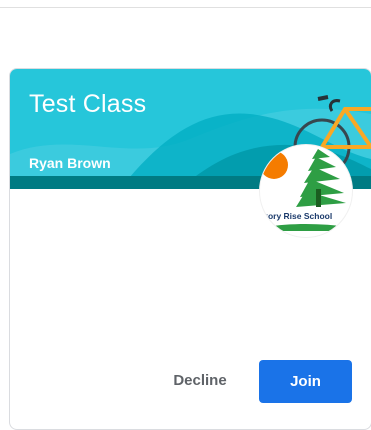 The height and width of the screenshot is (430, 371). I want to click on school-logo-text: Hickory Rise School, so click(298, 216).